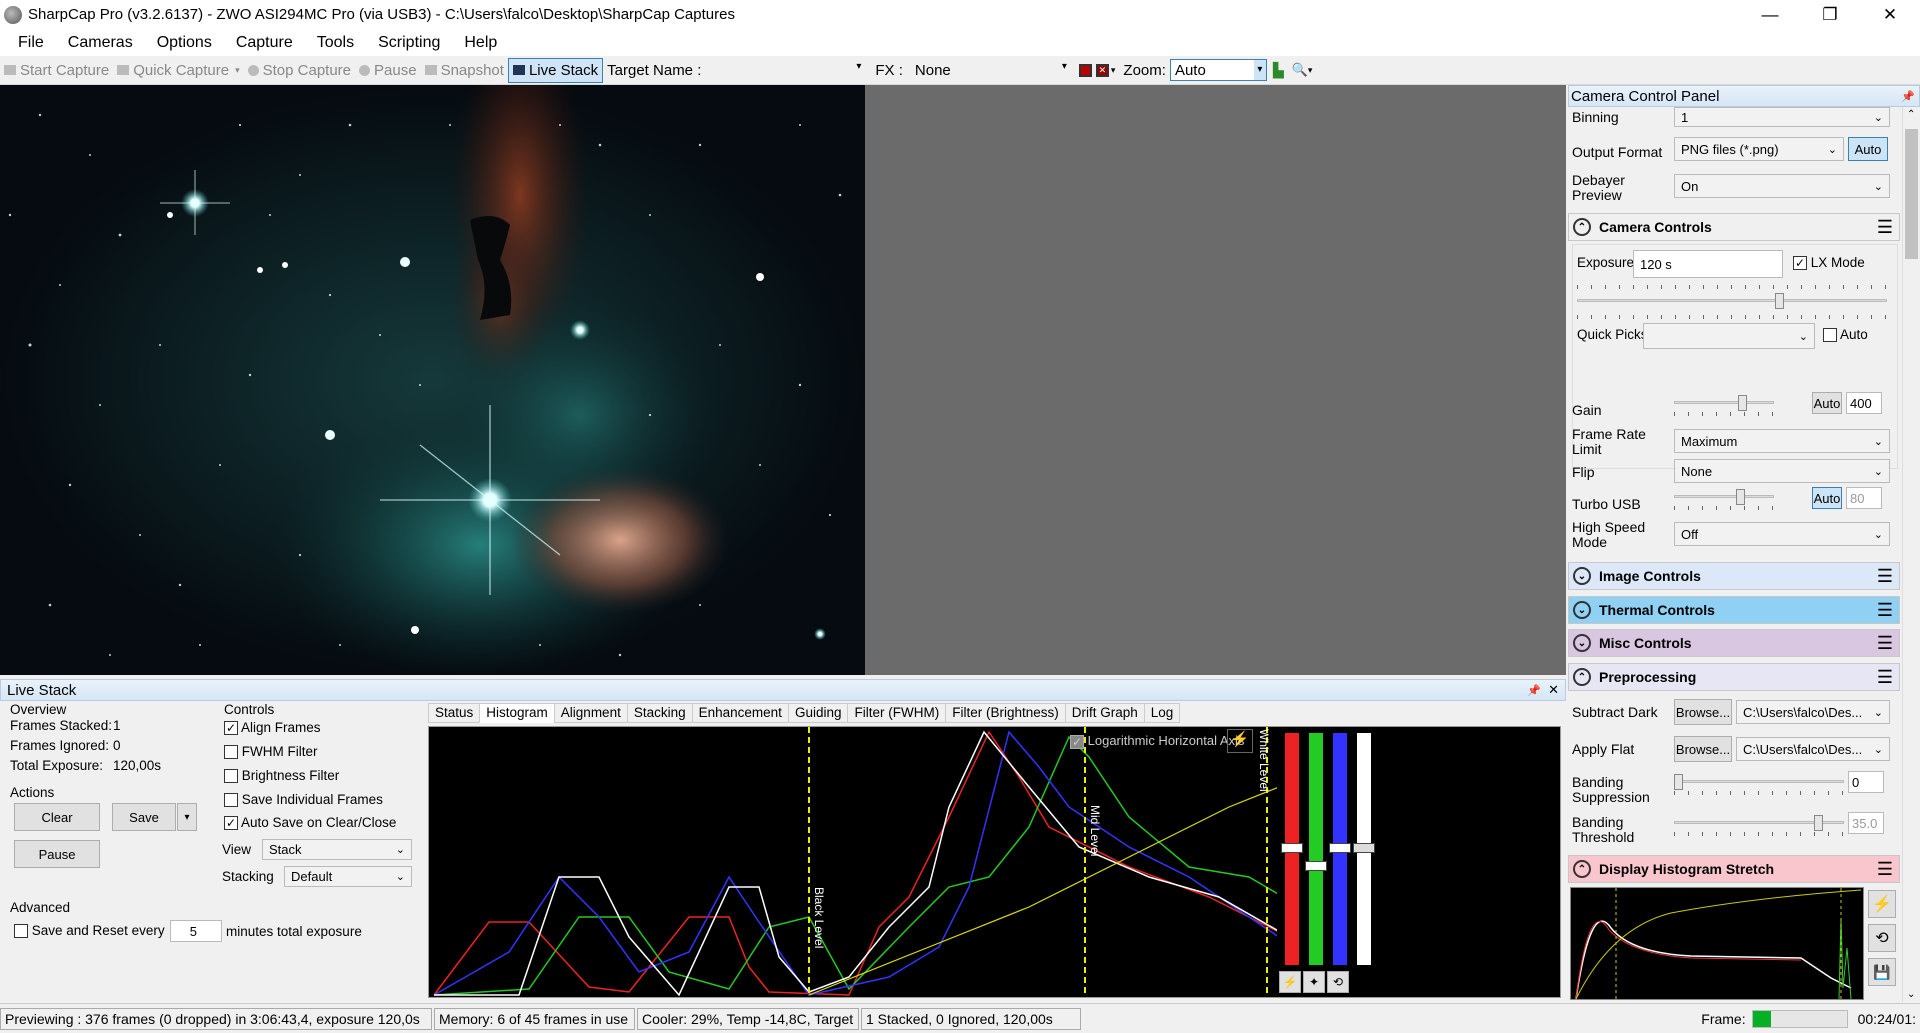 The width and height of the screenshot is (1920, 1033). Describe the element at coordinates (1724, 498) in the screenshot. I see `turbo-usb-slider` at that location.